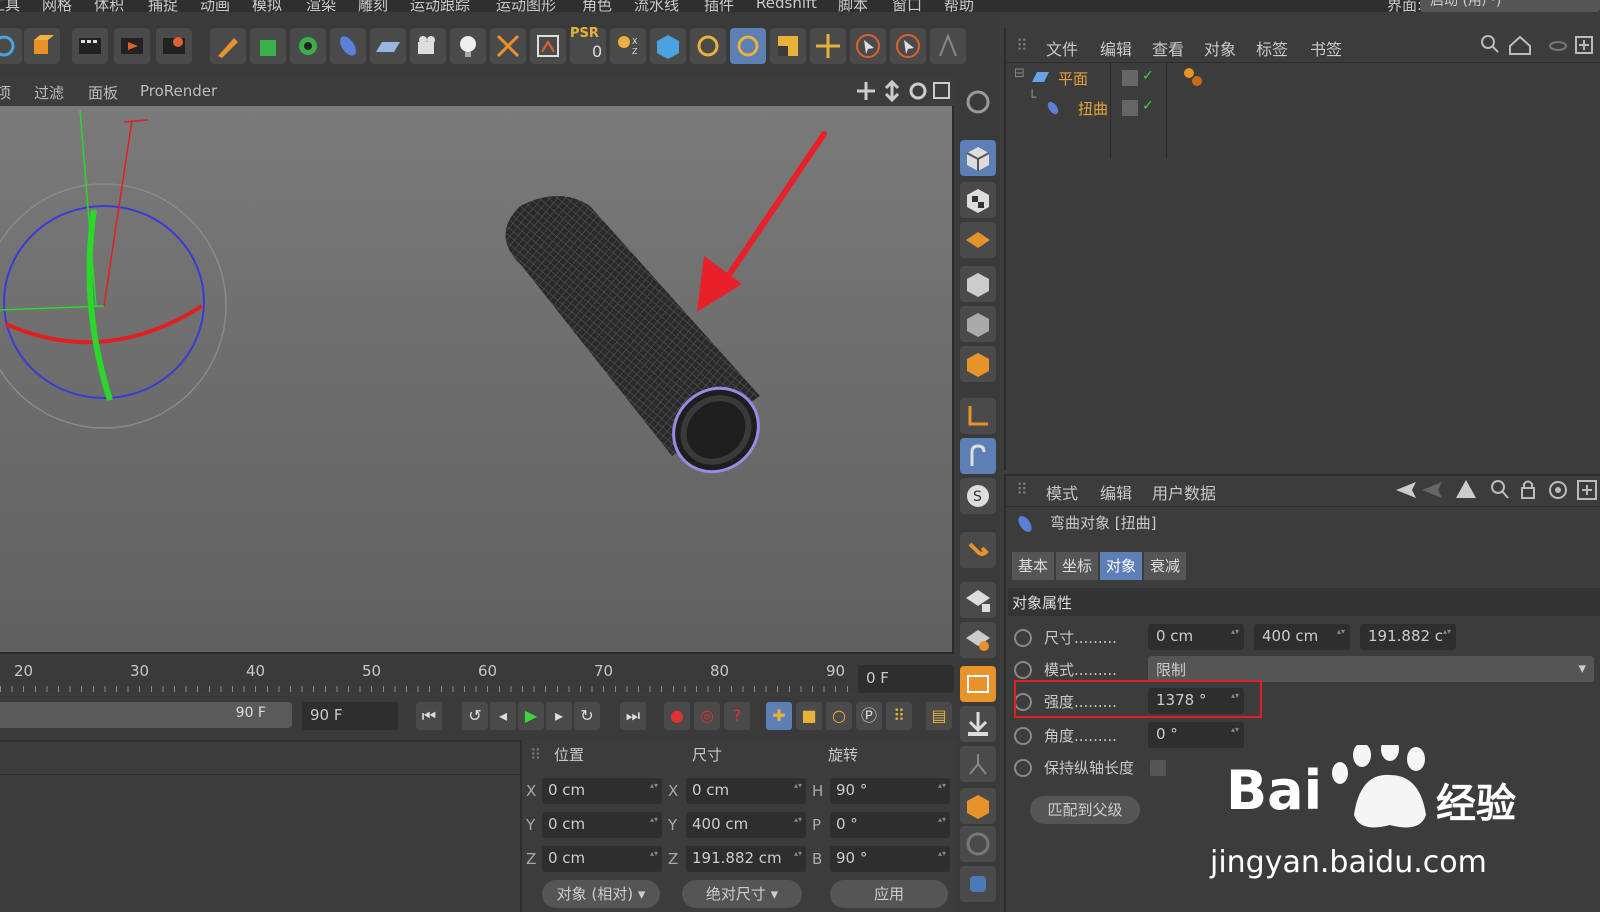  What do you see at coordinates (11, 46) in the screenshot?
I see `undo-icon` at bounding box center [11, 46].